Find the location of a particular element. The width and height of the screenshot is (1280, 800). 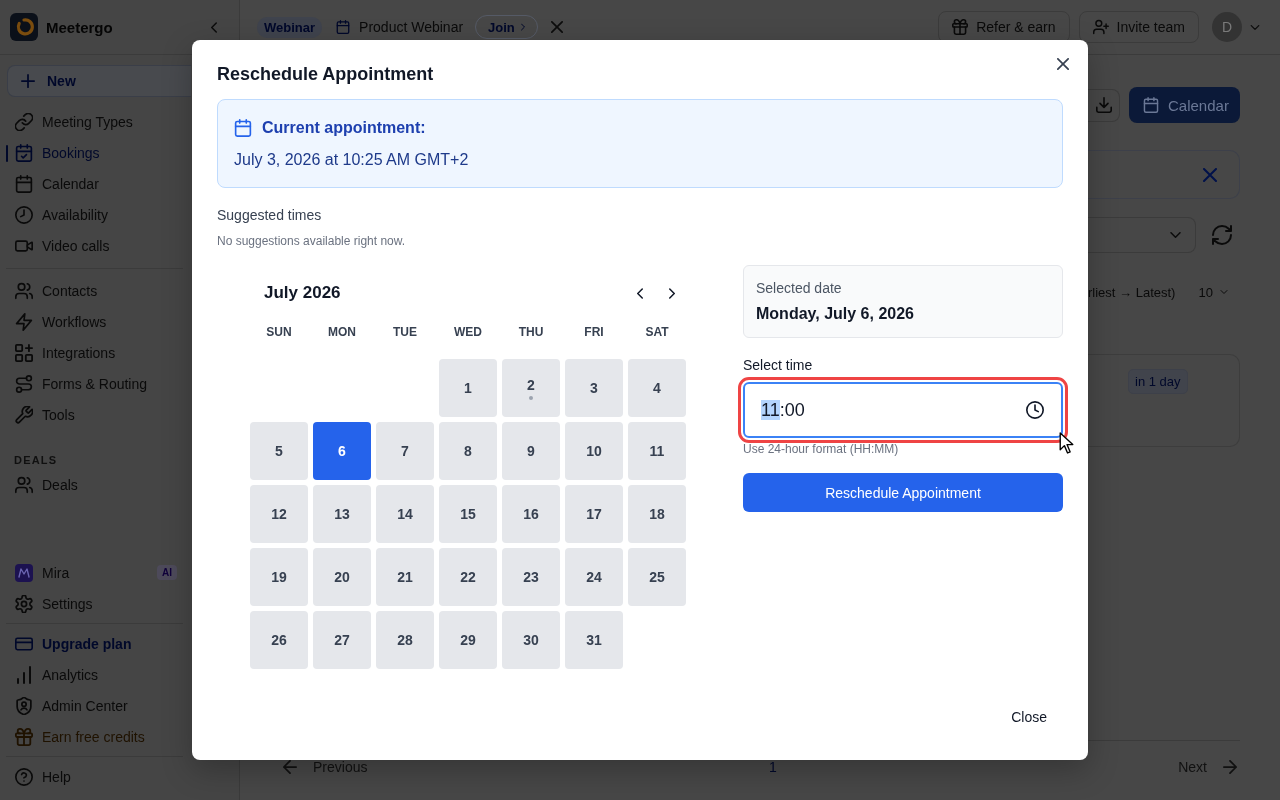

refresh-icon is located at coordinates (1222, 235).